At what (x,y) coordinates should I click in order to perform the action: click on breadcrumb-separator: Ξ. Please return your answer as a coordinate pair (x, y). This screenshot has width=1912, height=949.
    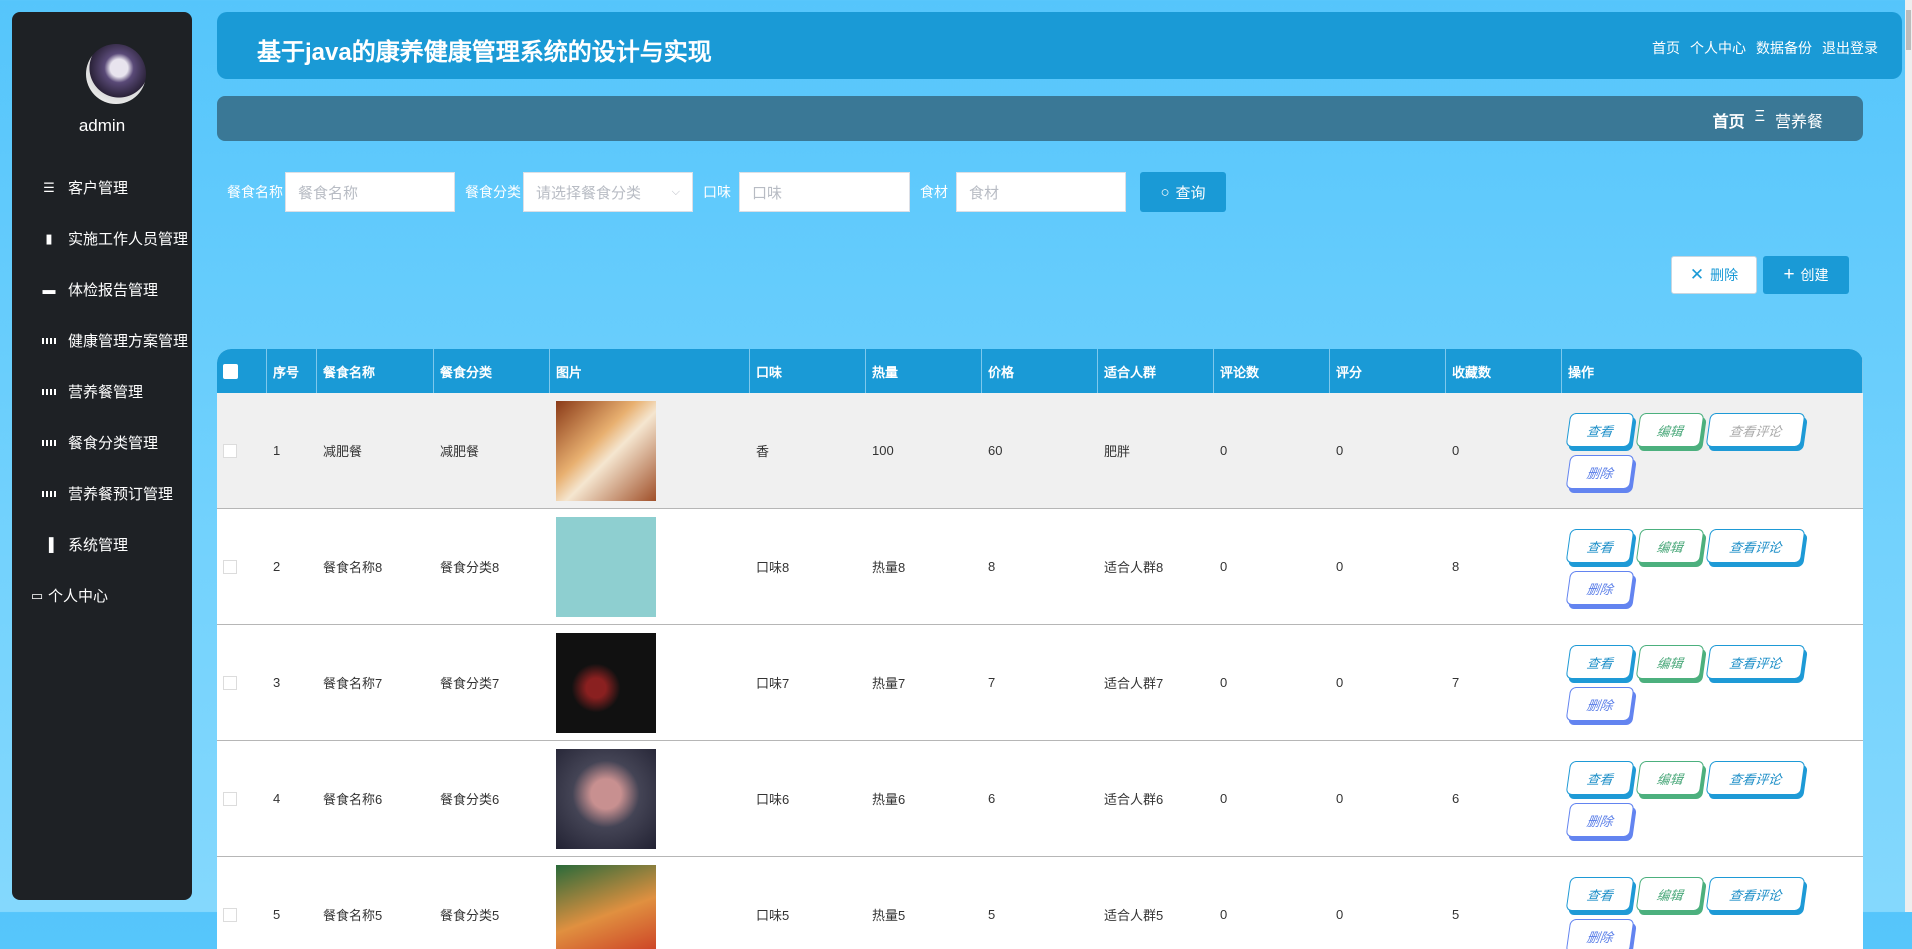
    Looking at the image, I should click on (1760, 120).